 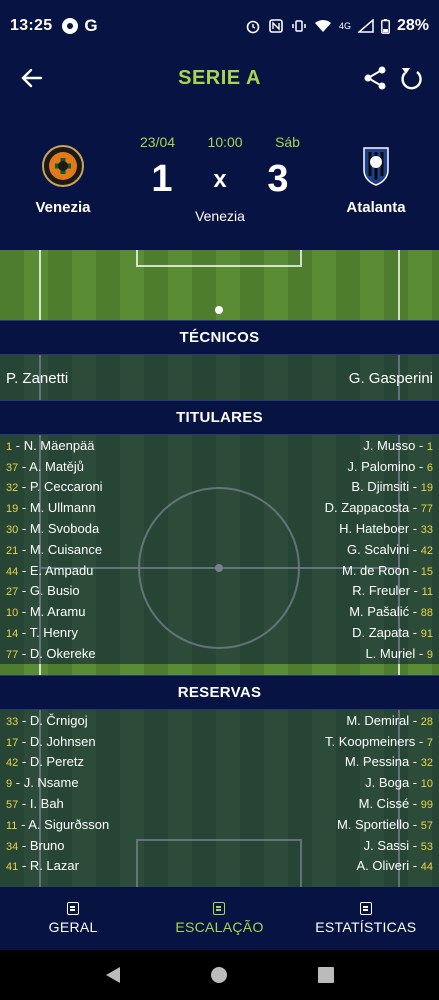 I want to click on home-player: 11 - A. Sigurðsson, so click(x=57, y=824).